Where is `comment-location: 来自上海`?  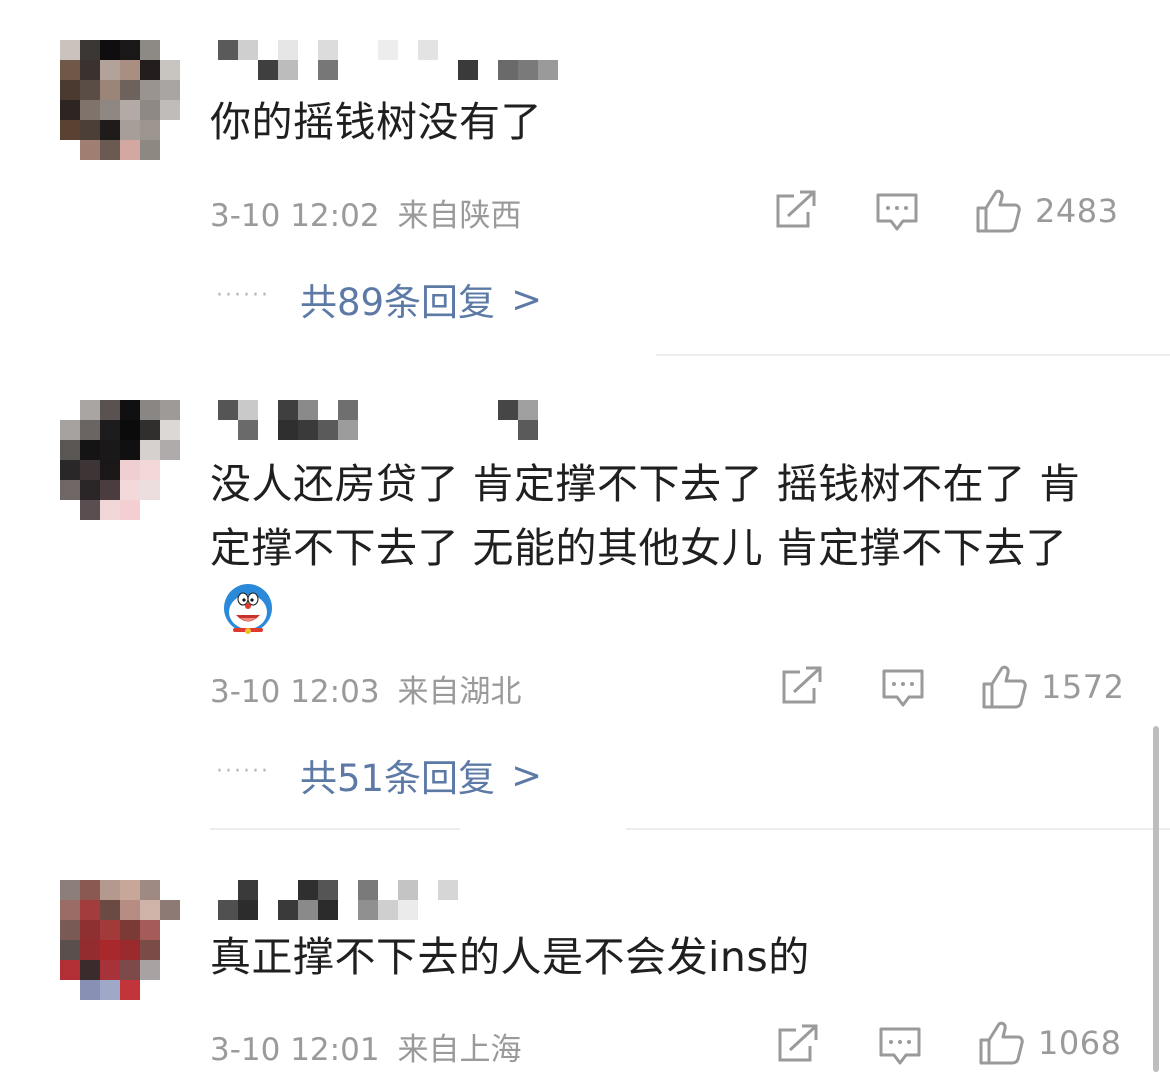
comment-location: 来自上海 is located at coordinates (459, 1050).